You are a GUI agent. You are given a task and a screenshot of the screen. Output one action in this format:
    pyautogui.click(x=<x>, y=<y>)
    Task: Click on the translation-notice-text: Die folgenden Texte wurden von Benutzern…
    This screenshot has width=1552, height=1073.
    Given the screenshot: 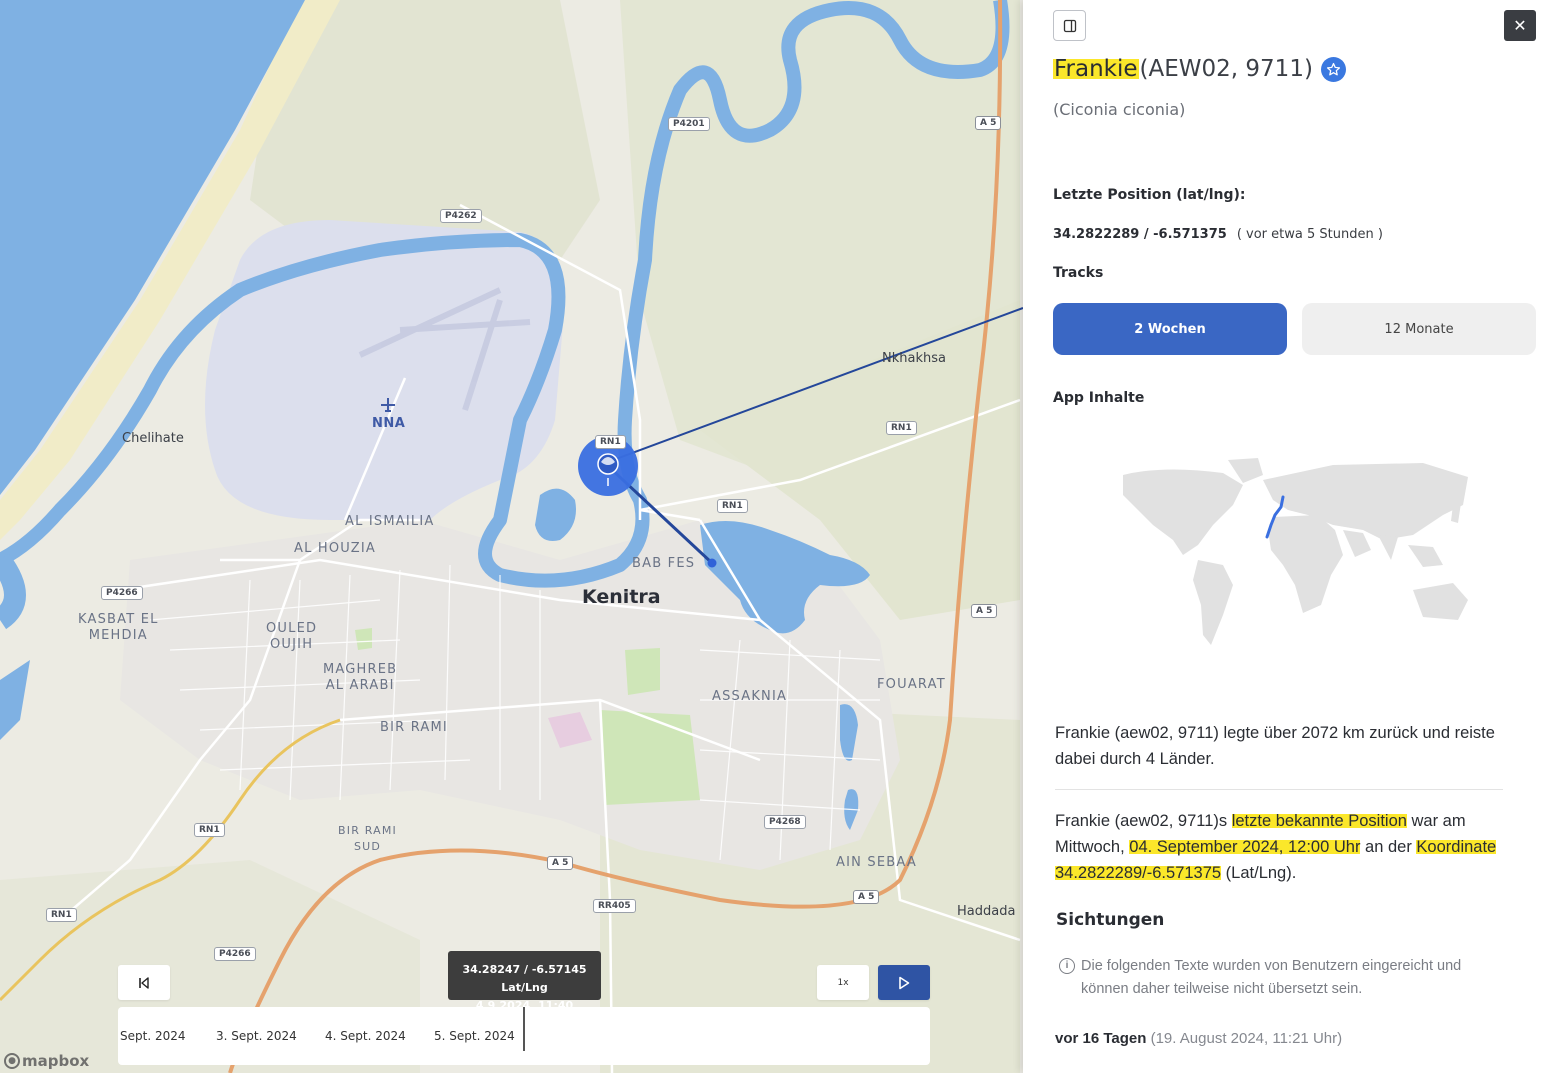 What is the action you would take?
    pyautogui.click(x=1271, y=977)
    